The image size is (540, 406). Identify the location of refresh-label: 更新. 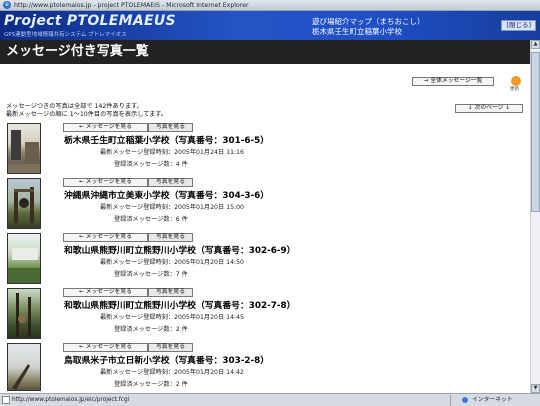
(514, 89).